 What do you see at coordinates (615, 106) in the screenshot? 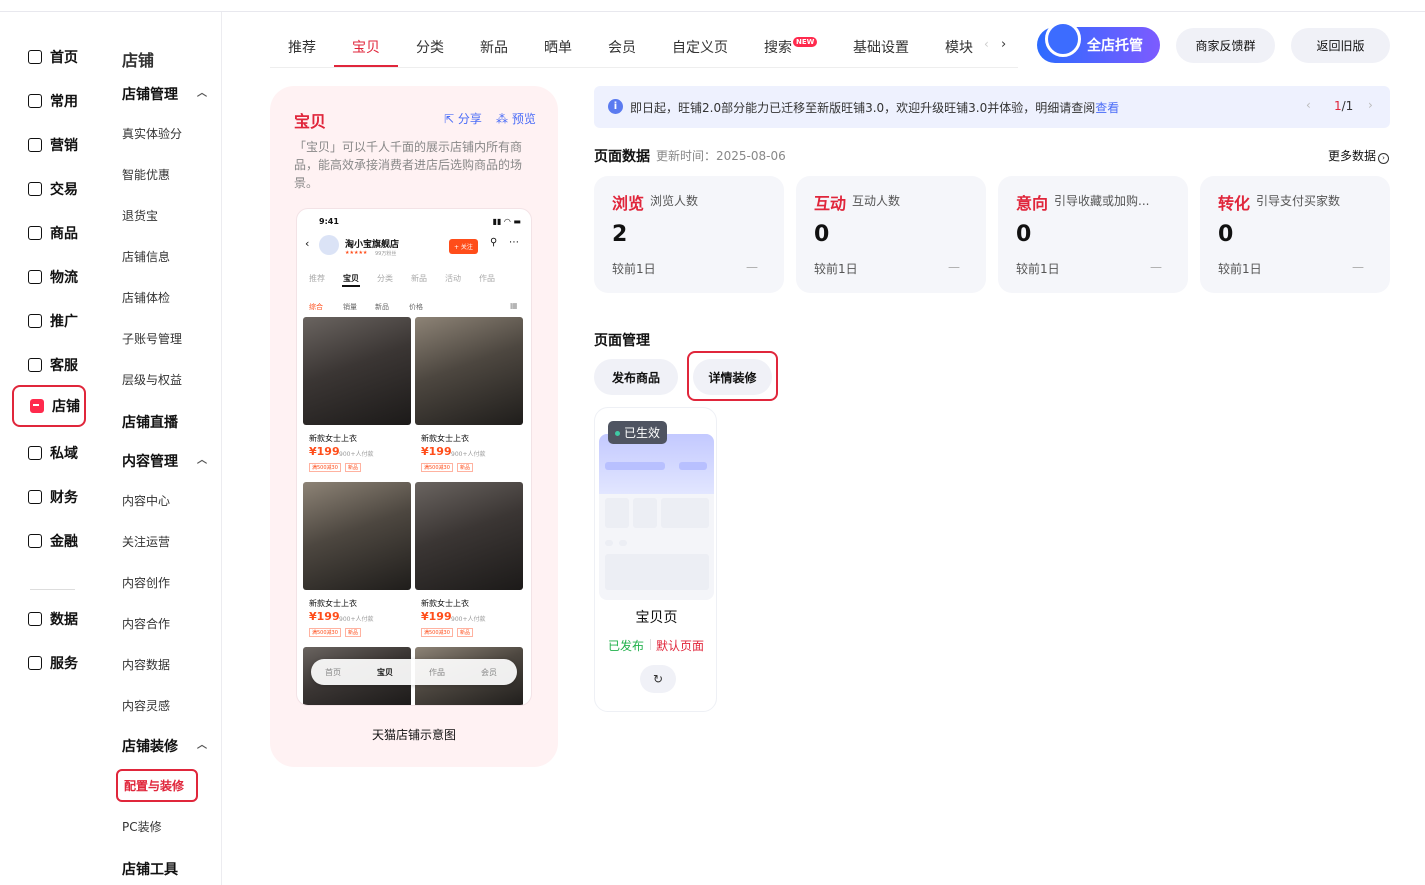
I see `info-icon: i` at bounding box center [615, 106].